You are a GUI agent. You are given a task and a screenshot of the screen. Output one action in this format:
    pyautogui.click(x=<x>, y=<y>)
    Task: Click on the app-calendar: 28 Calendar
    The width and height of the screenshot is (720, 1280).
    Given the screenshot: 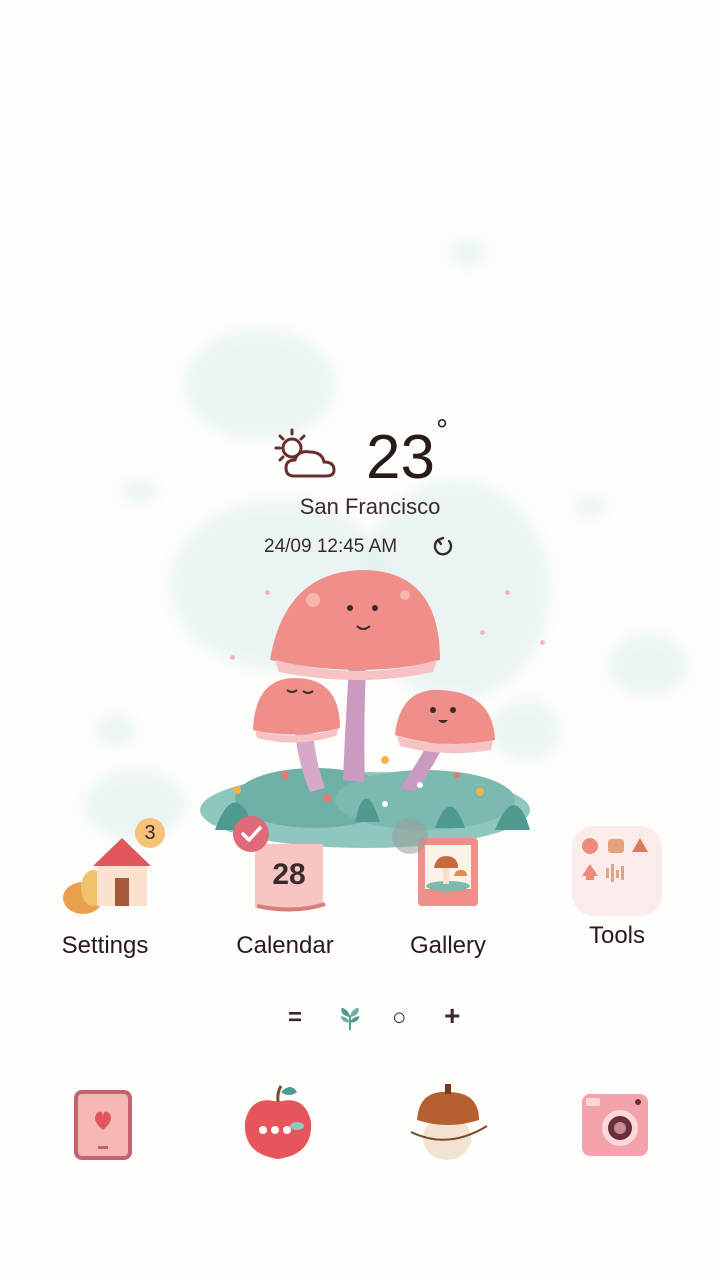 What is the action you would take?
    pyautogui.click(x=285, y=888)
    